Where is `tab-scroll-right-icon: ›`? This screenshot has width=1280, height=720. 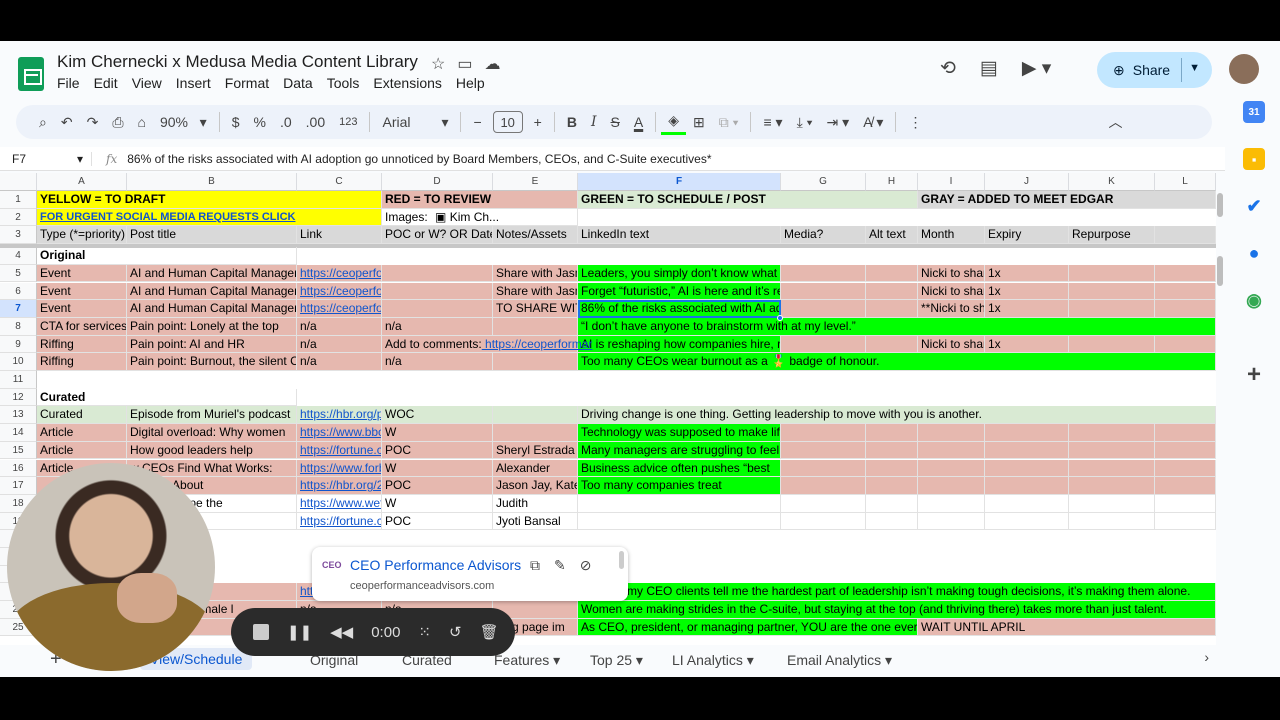
tab-scroll-right-icon: › is located at coordinates (1206, 657).